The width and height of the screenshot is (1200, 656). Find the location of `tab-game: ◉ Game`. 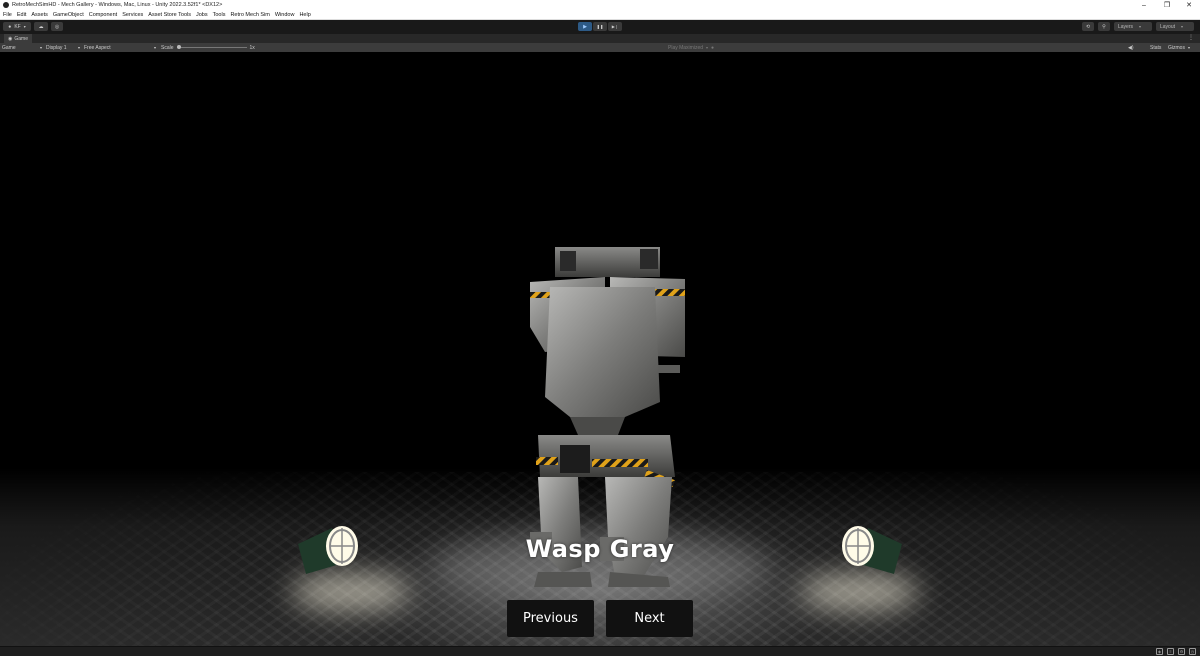

tab-game: ◉ Game is located at coordinates (18, 38).